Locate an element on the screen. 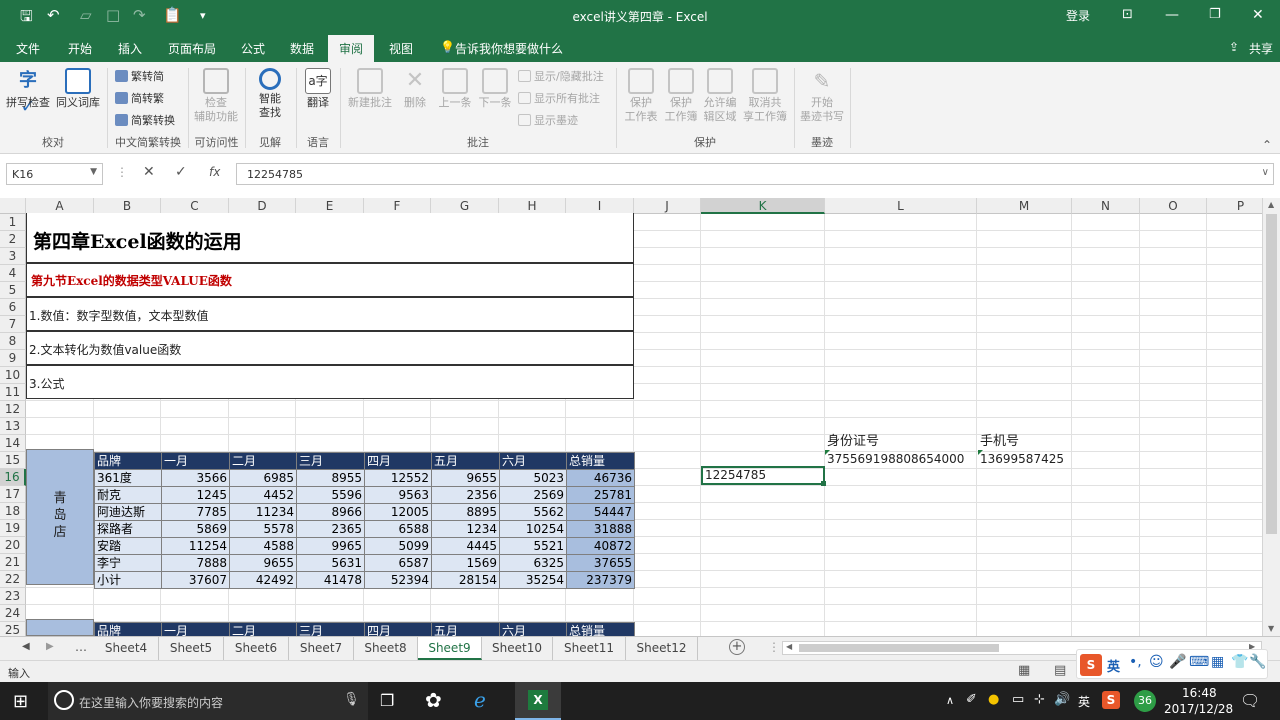 Image resolution: width=1280 pixels, height=720 pixels. network-icon: ⊹ is located at coordinates (1039, 699).